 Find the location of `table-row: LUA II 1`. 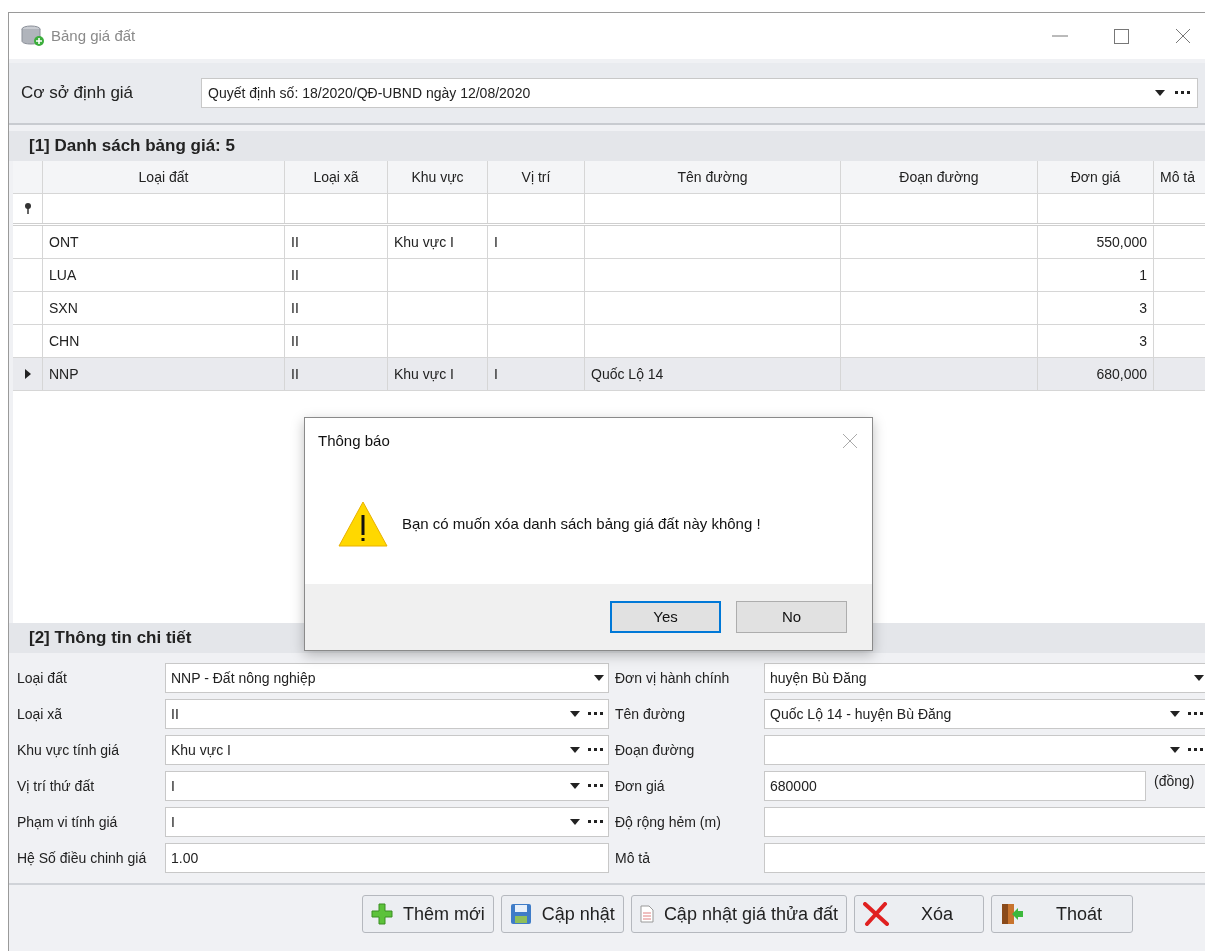

table-row: LUA II 1 is located at coordinates (609, 275).